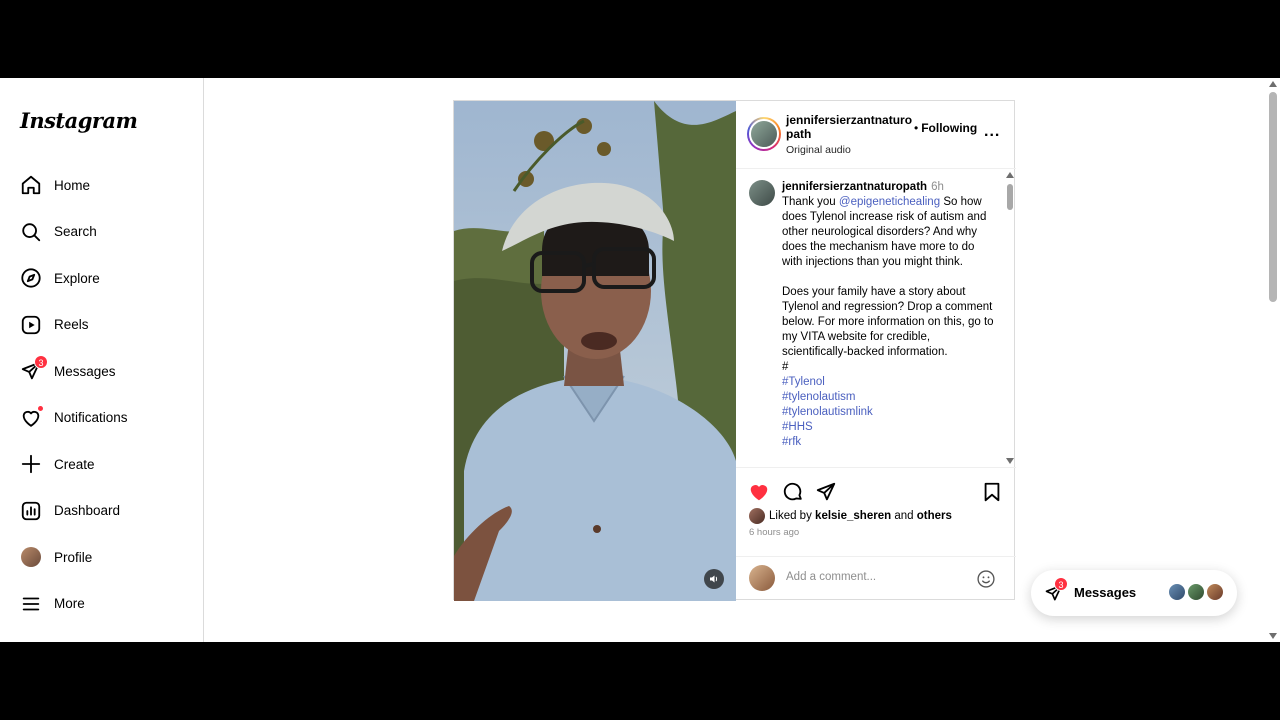  Describe the element at coordinates (1273, 84) in the screenshot. I see `page-scroll-up` at that location.